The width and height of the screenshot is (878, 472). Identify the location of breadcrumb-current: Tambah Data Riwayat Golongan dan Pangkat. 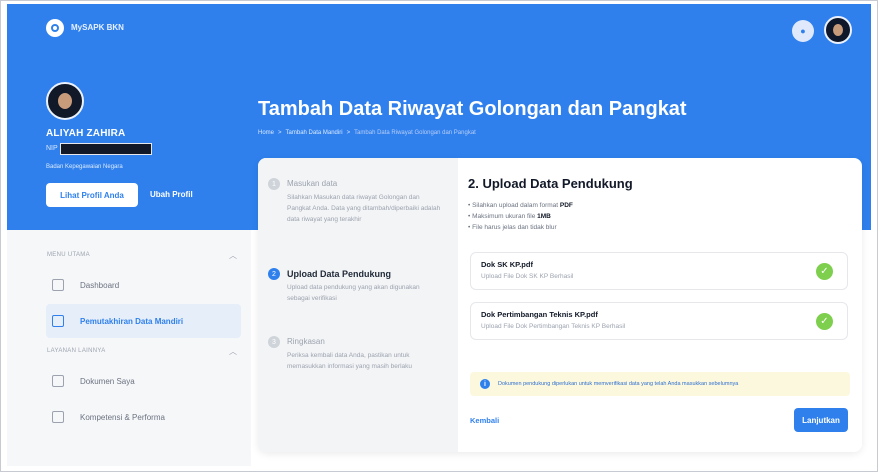
(415, 133).